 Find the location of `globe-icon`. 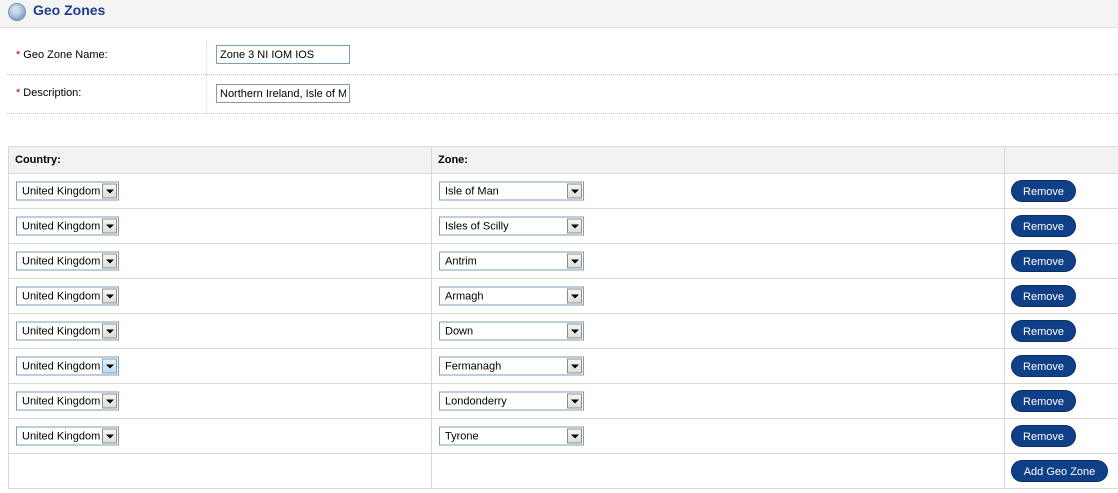

globe-icon is located at coordinates (17, 12).